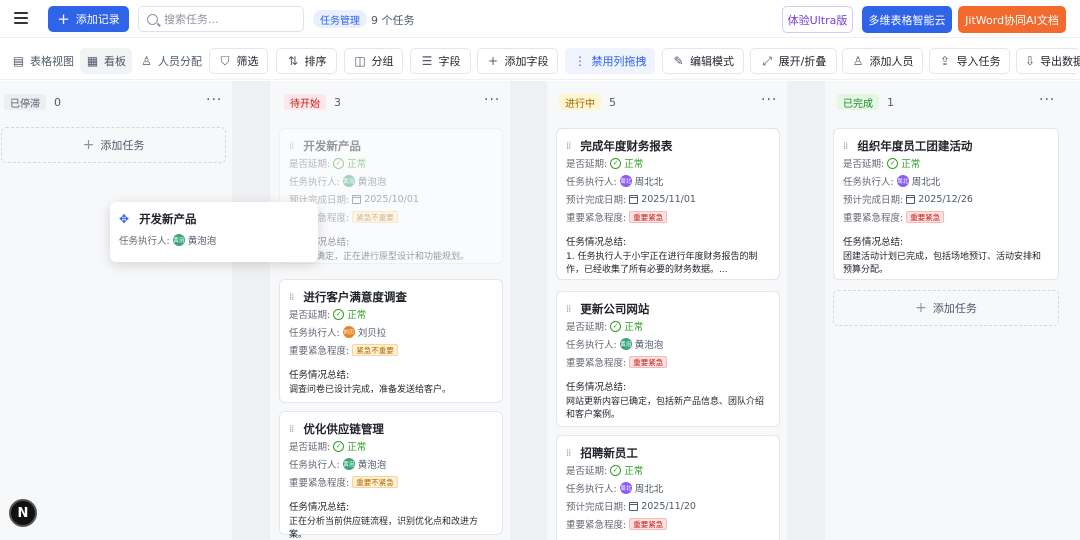  I want to click on field-assignee: 任务执行人: 周北 周北北, so click(946, 181).